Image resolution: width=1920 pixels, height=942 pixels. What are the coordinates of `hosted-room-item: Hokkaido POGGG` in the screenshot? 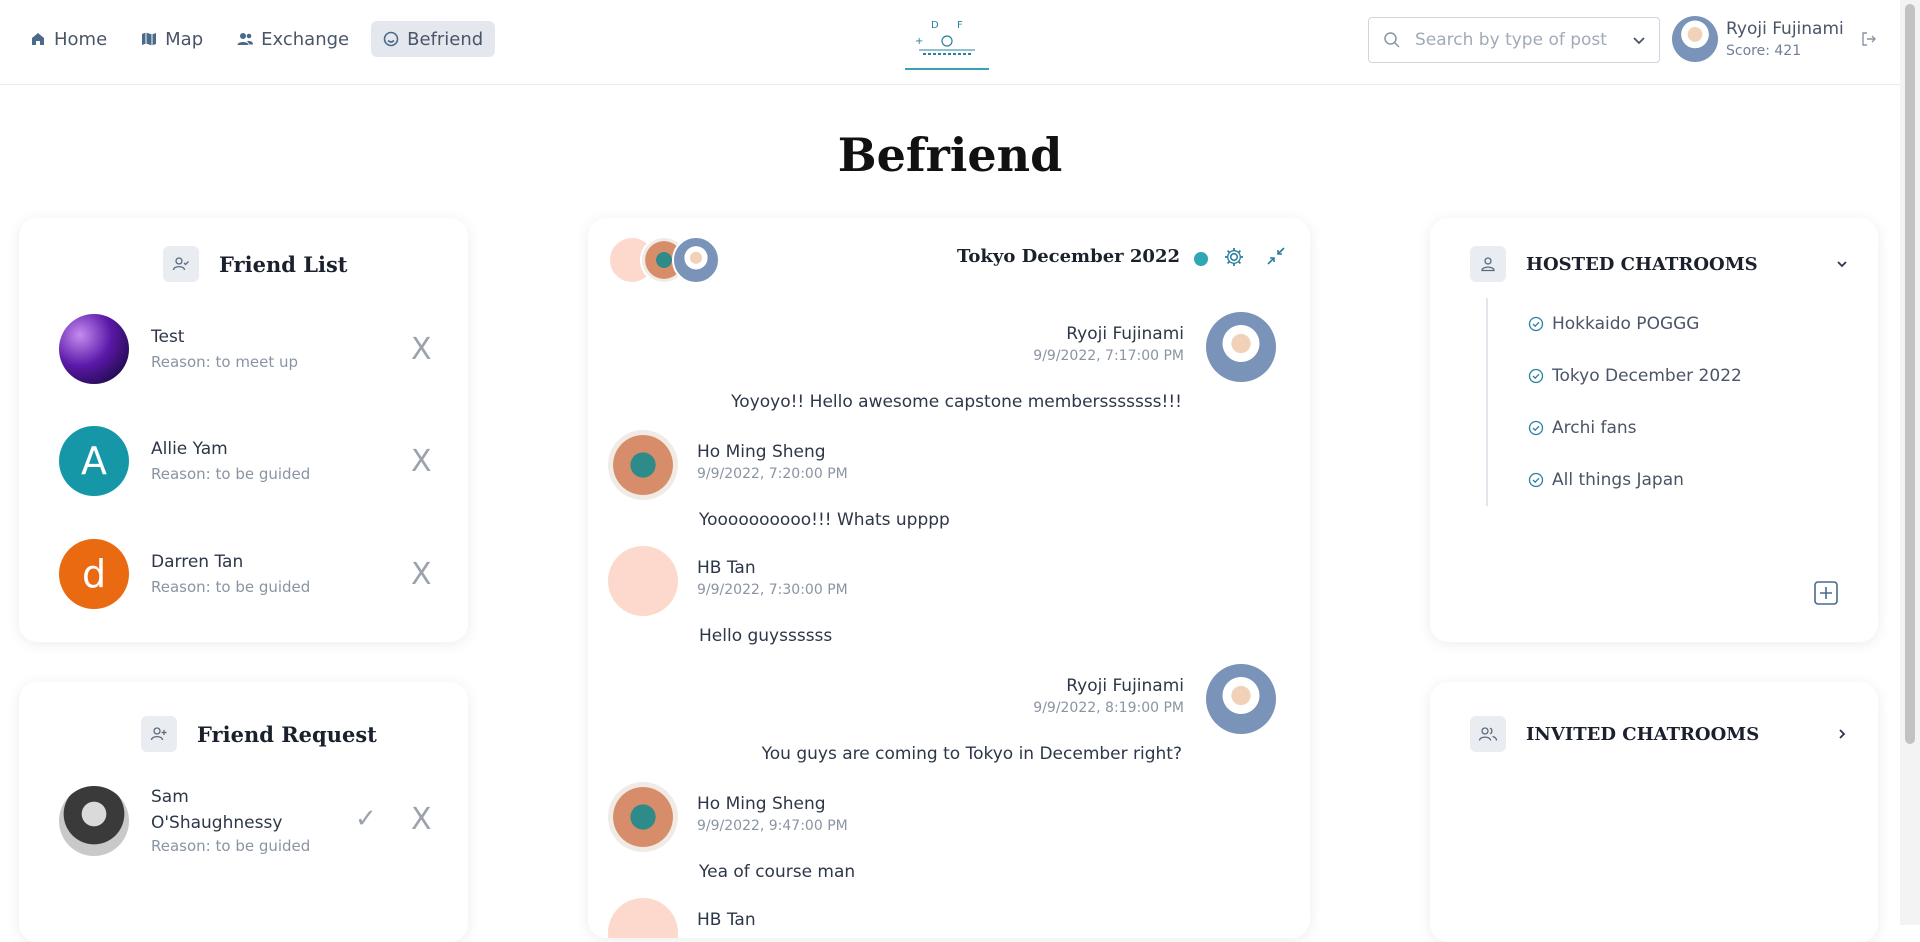 It's located at (1635, 324).